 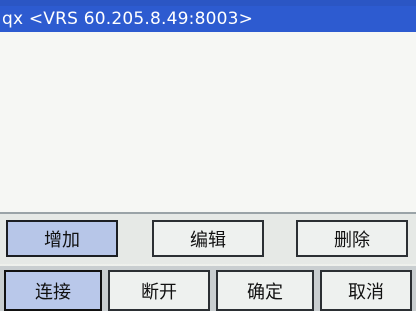 I want to click on connection-item-label: qx <VRS 60.205.8.49:8003>, so click(x=128, y=19).